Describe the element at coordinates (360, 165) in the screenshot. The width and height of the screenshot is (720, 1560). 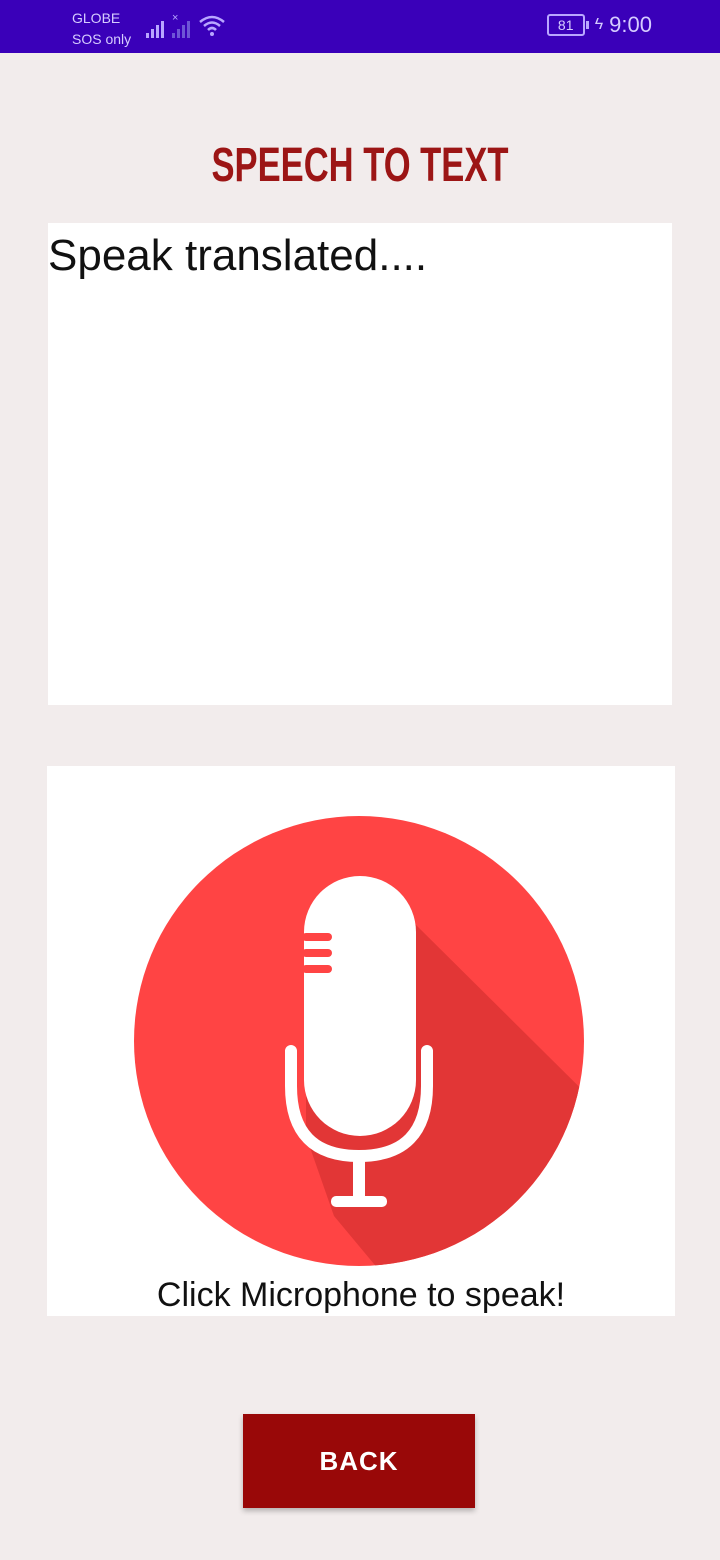
I see `page-title: SPEECH TO TEXT` at that location.